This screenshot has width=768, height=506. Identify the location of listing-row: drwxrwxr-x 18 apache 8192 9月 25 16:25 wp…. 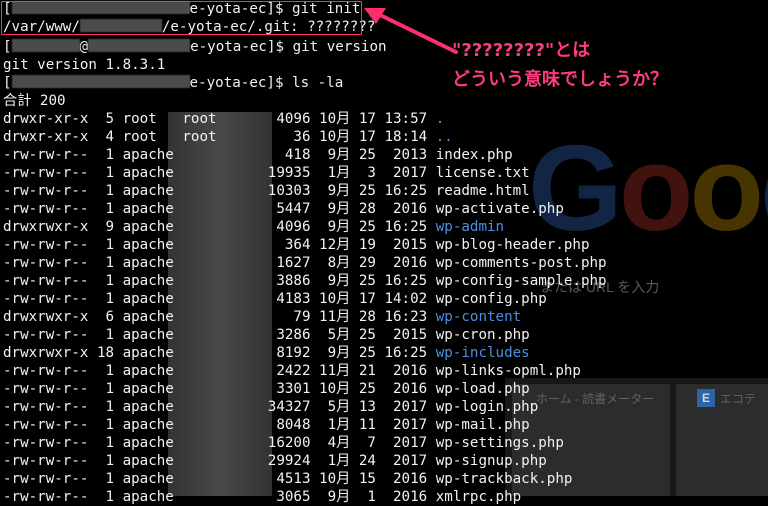
(266, 353).